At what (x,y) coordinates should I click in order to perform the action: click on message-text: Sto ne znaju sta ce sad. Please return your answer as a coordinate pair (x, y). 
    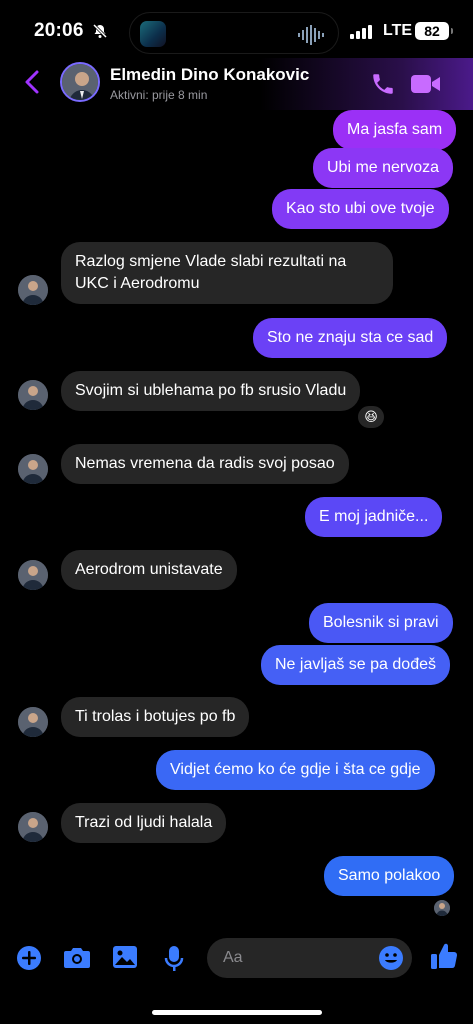
    Looking at the image, I should click on (350, 337).